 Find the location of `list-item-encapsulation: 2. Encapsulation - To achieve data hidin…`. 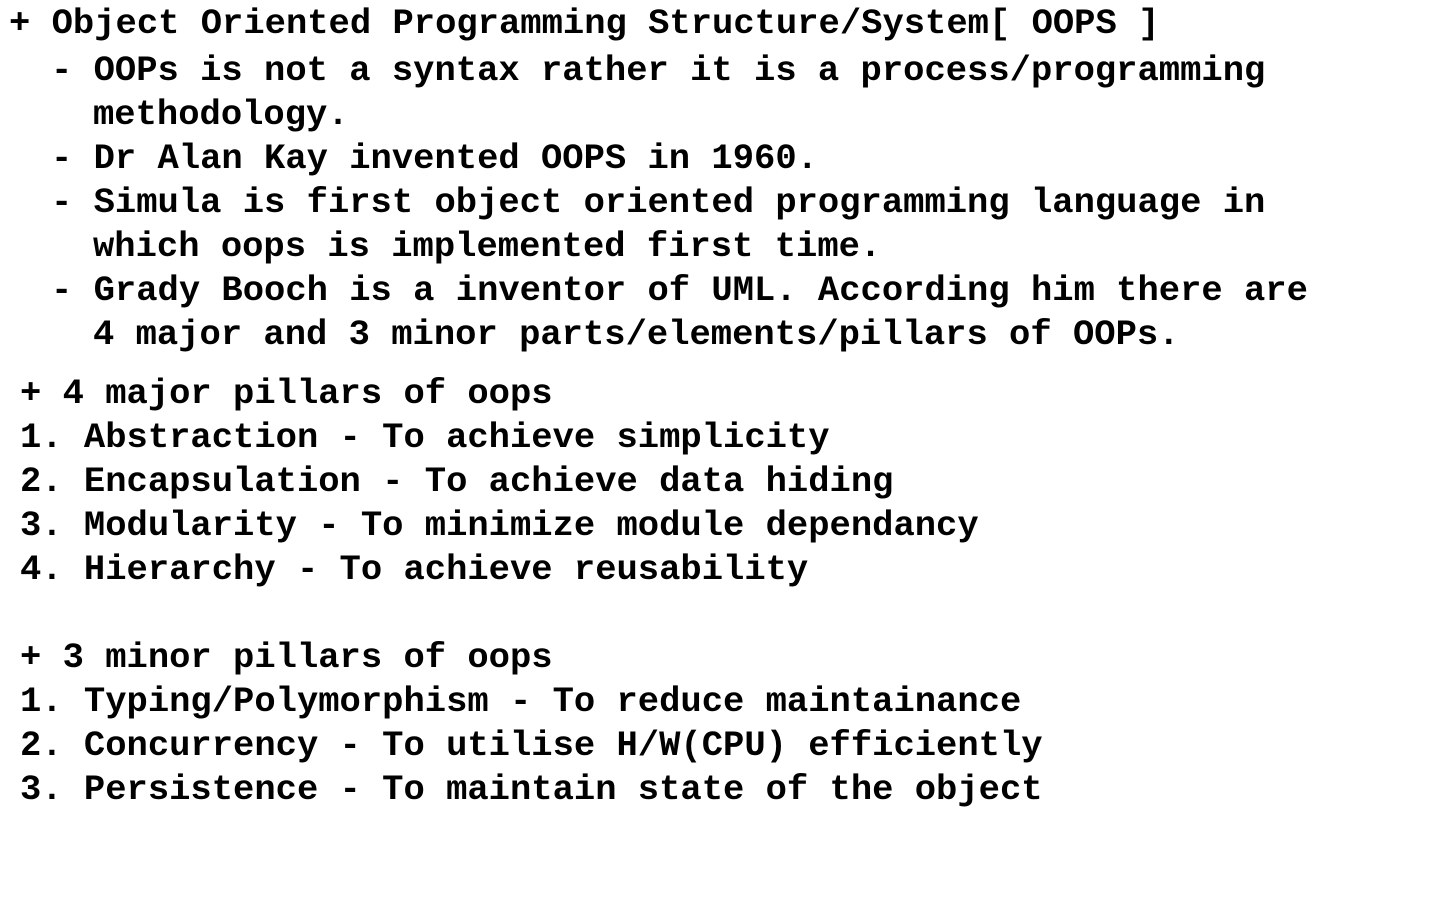

list-item-encapsulation: 2. Encapsulation - To achieve data hidin… is located at coordinates (457, 481).